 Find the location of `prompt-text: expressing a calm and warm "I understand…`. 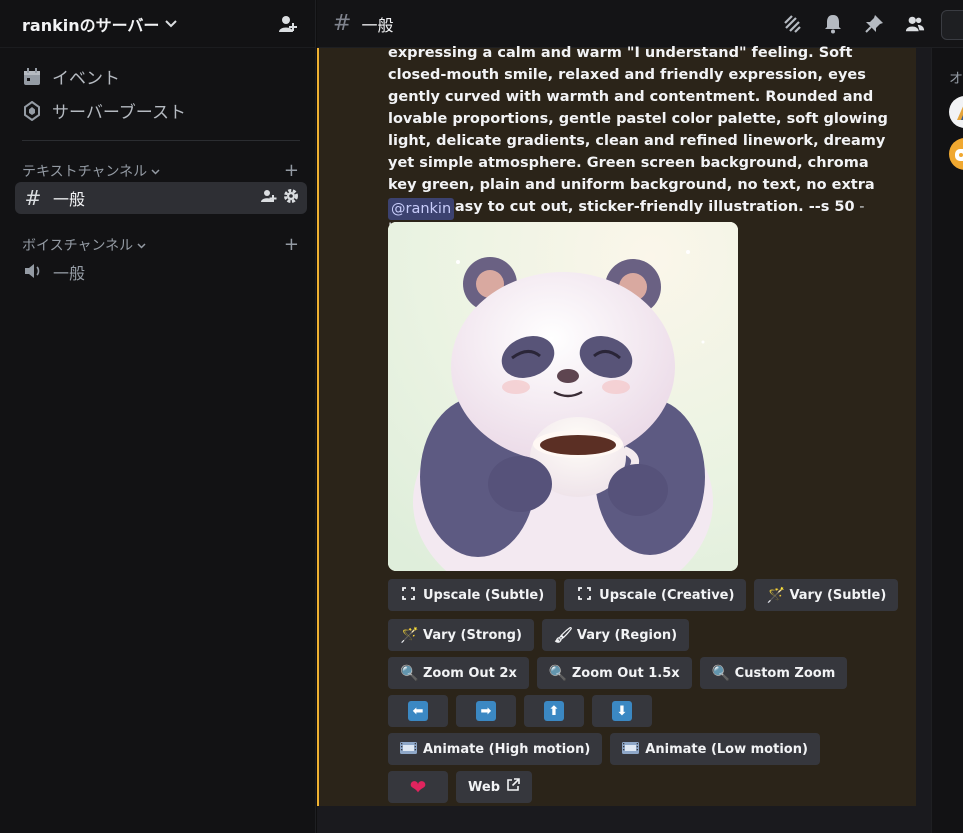

prompt-text: expressing a calm and warm "I understand… is located at coordinates (638, 130).